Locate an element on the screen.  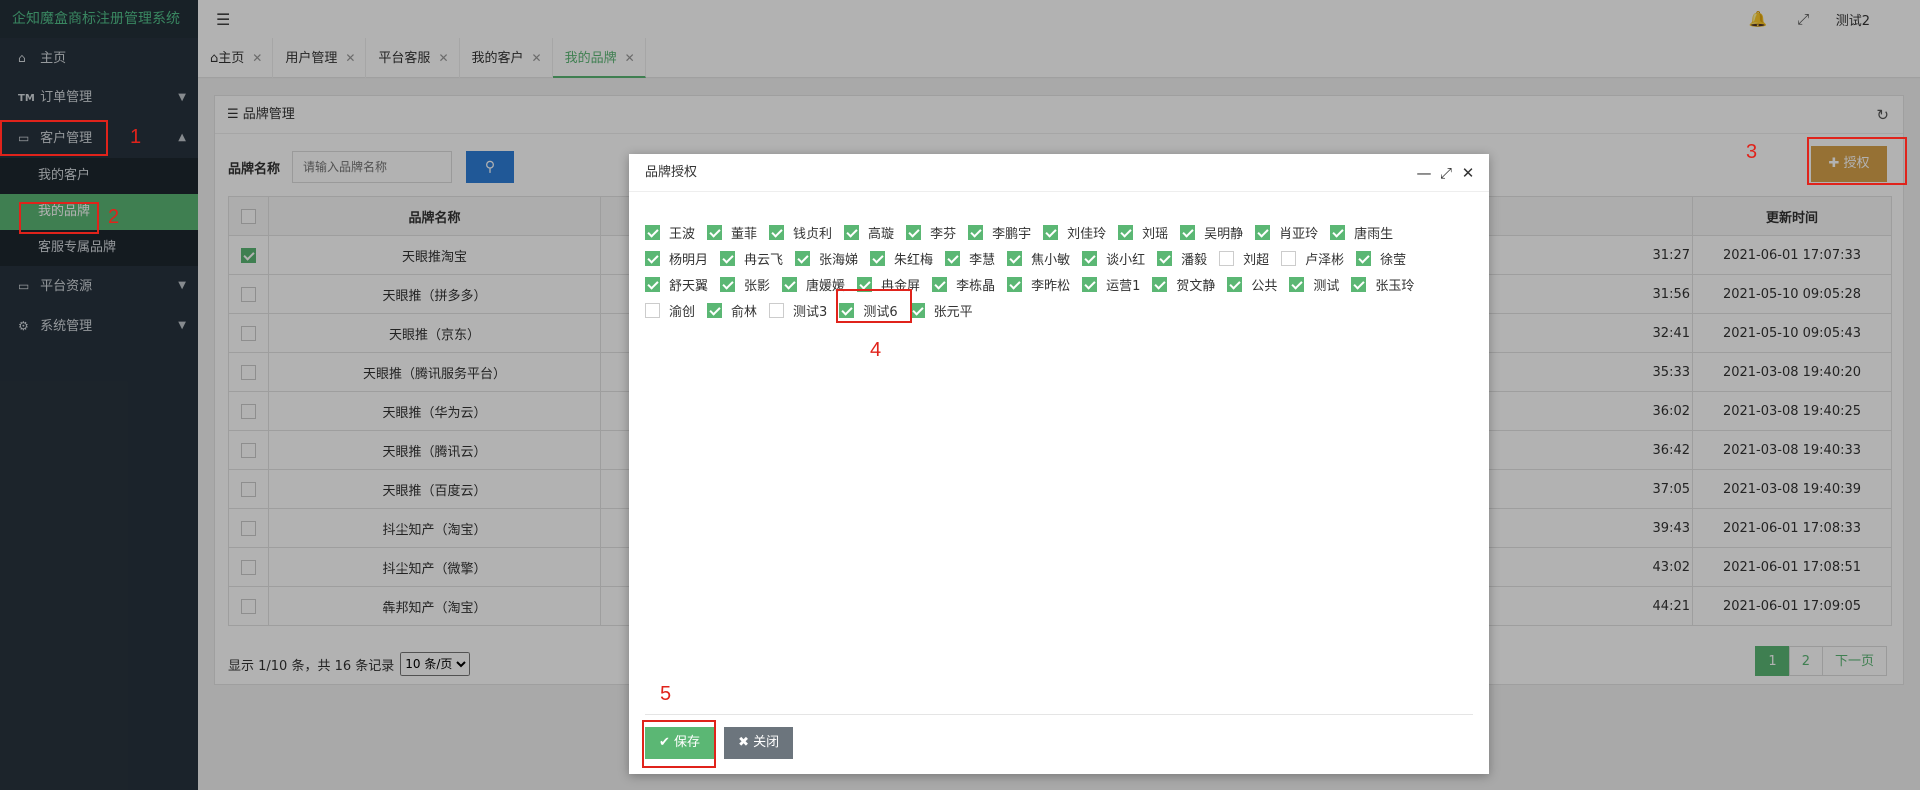
user-name-label: 刘瑶 is located at coordinates (1155, 234).